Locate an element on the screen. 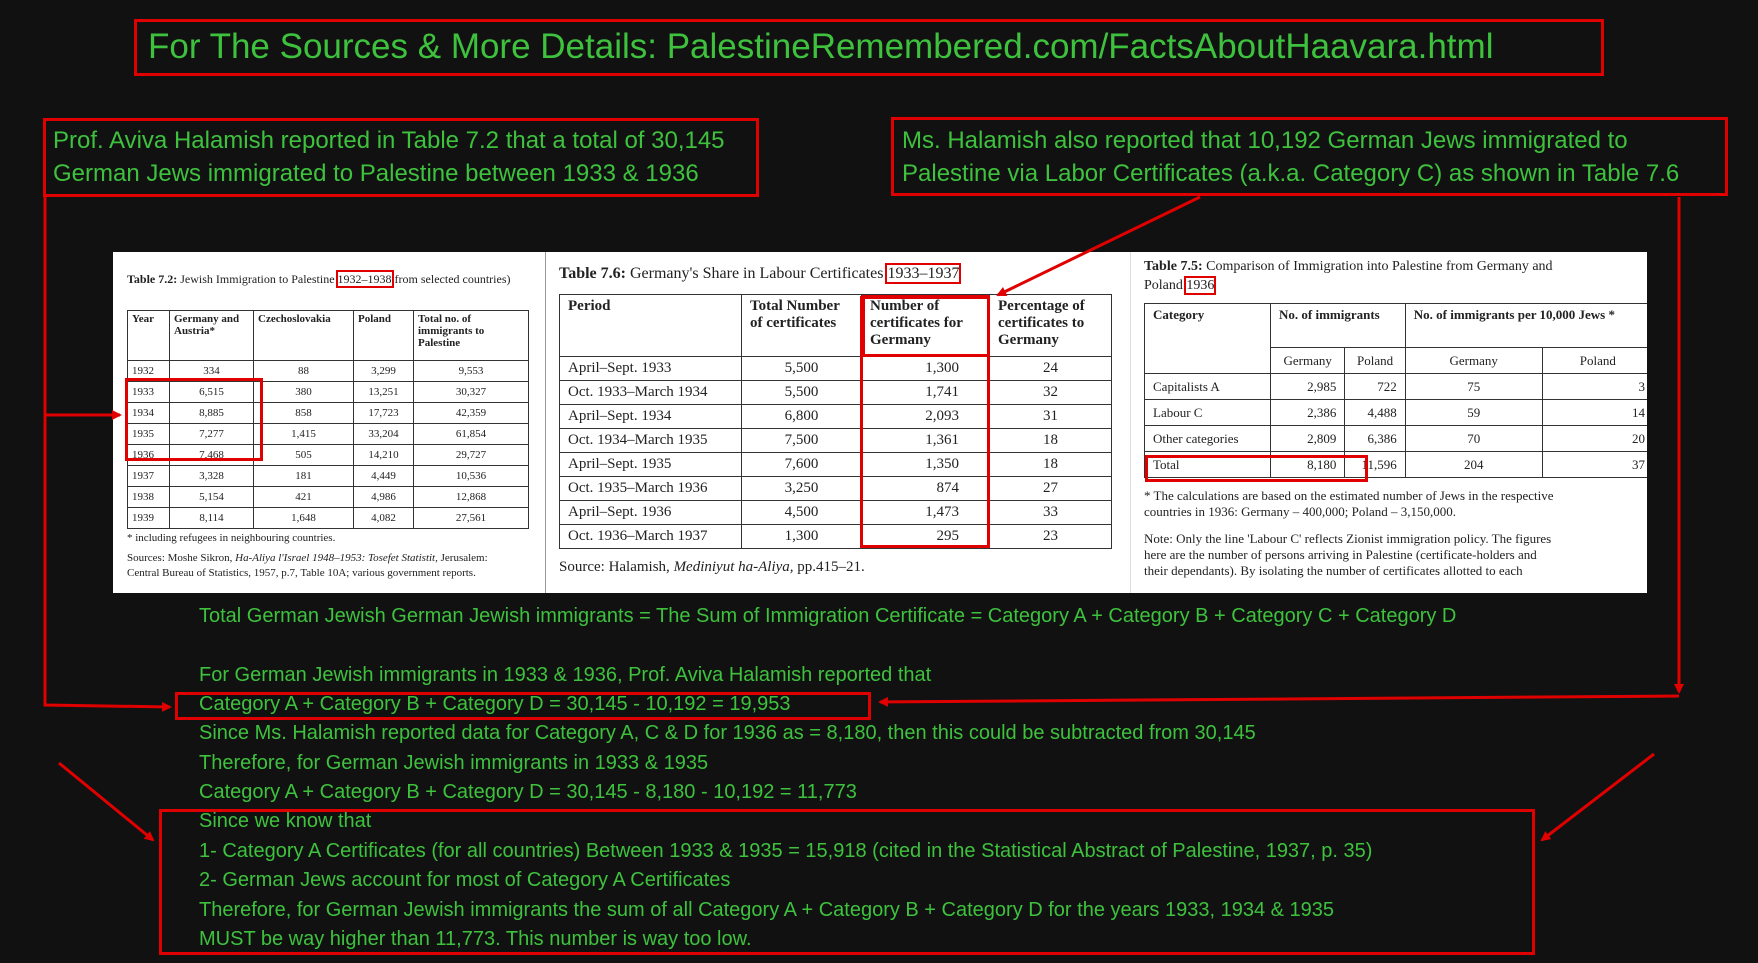 The height and width of the screenshot is (963, 1758). table72-cell: 5,154 is located at coordinates (211, 497).